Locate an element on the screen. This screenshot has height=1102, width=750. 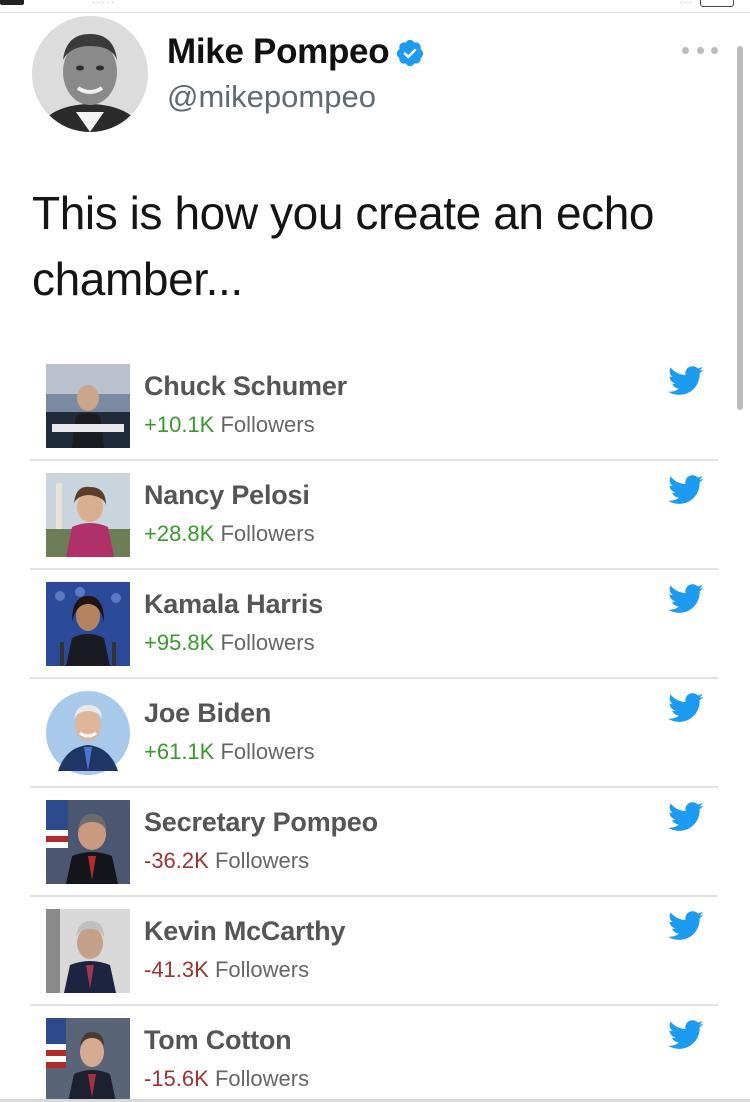
list-item: Chuck Schumer +10.1K Followers is located at coordinates (374, 406).